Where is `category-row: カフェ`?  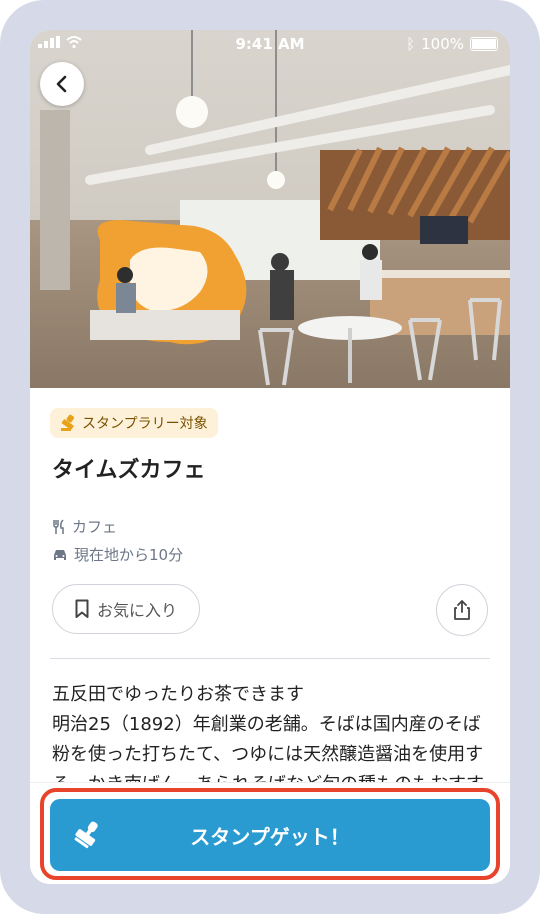 category-row: カフェ is located at coordinates (84, 526).